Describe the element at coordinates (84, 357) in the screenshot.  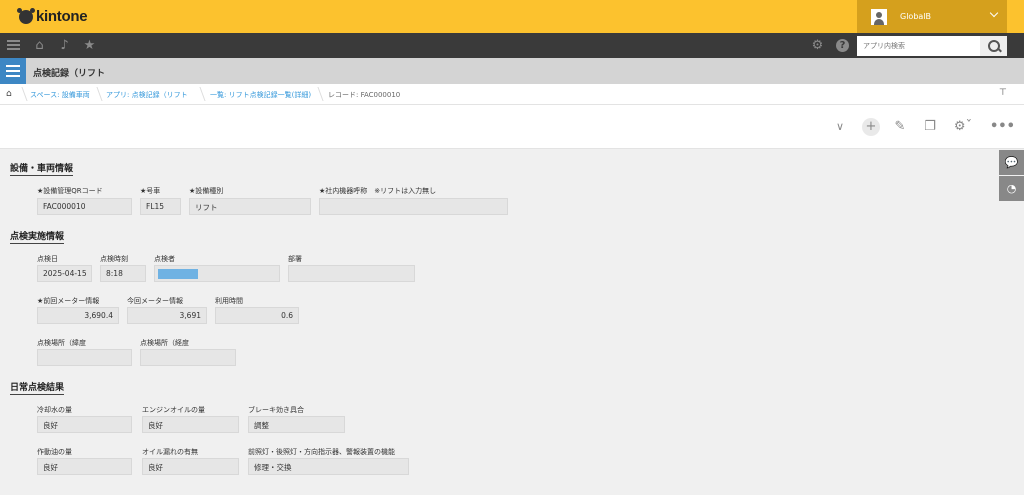
I see `latitude-field` at that location.